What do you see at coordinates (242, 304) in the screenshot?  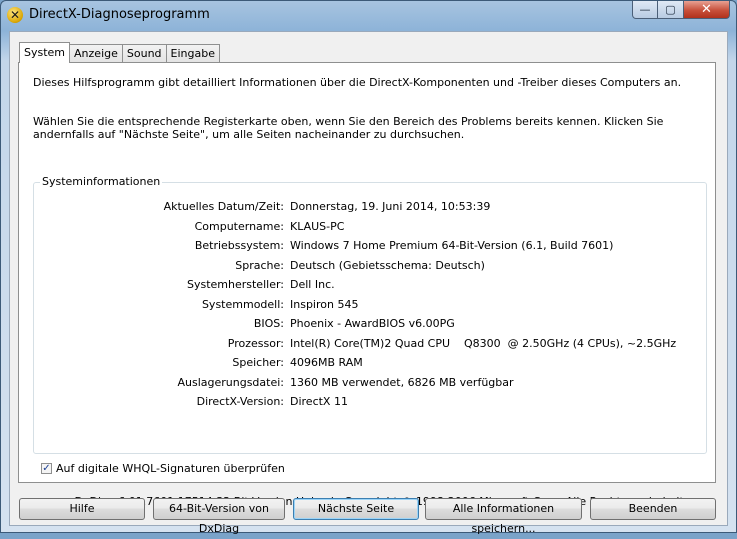 I see `info-label: Systemmodell:` at bounding box center [242, 304].